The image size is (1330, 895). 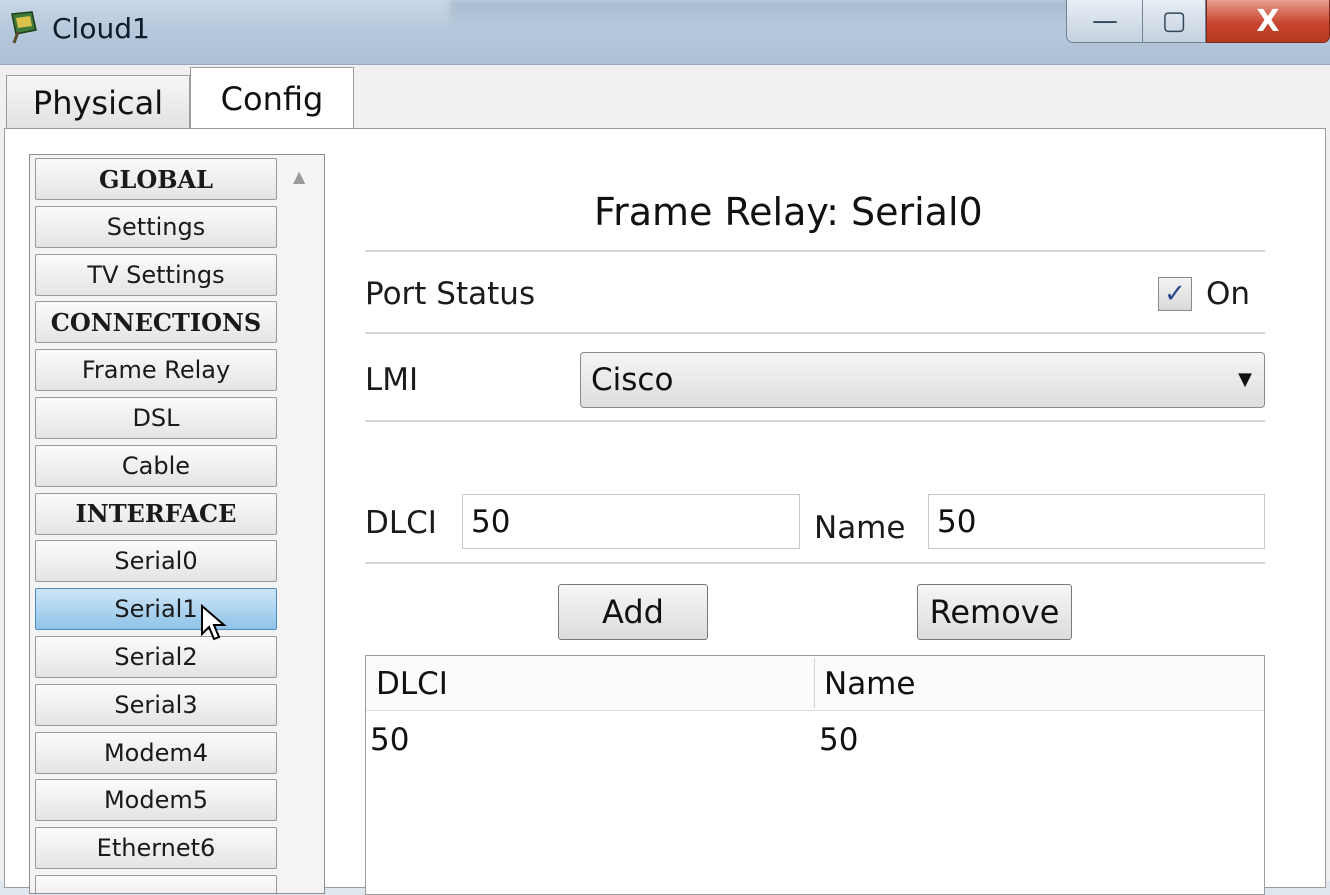 What do you see at coordinates (390, 740) in the screenshot?
I see `table-cell-dlci: 50` at bounding box center [390, 740].